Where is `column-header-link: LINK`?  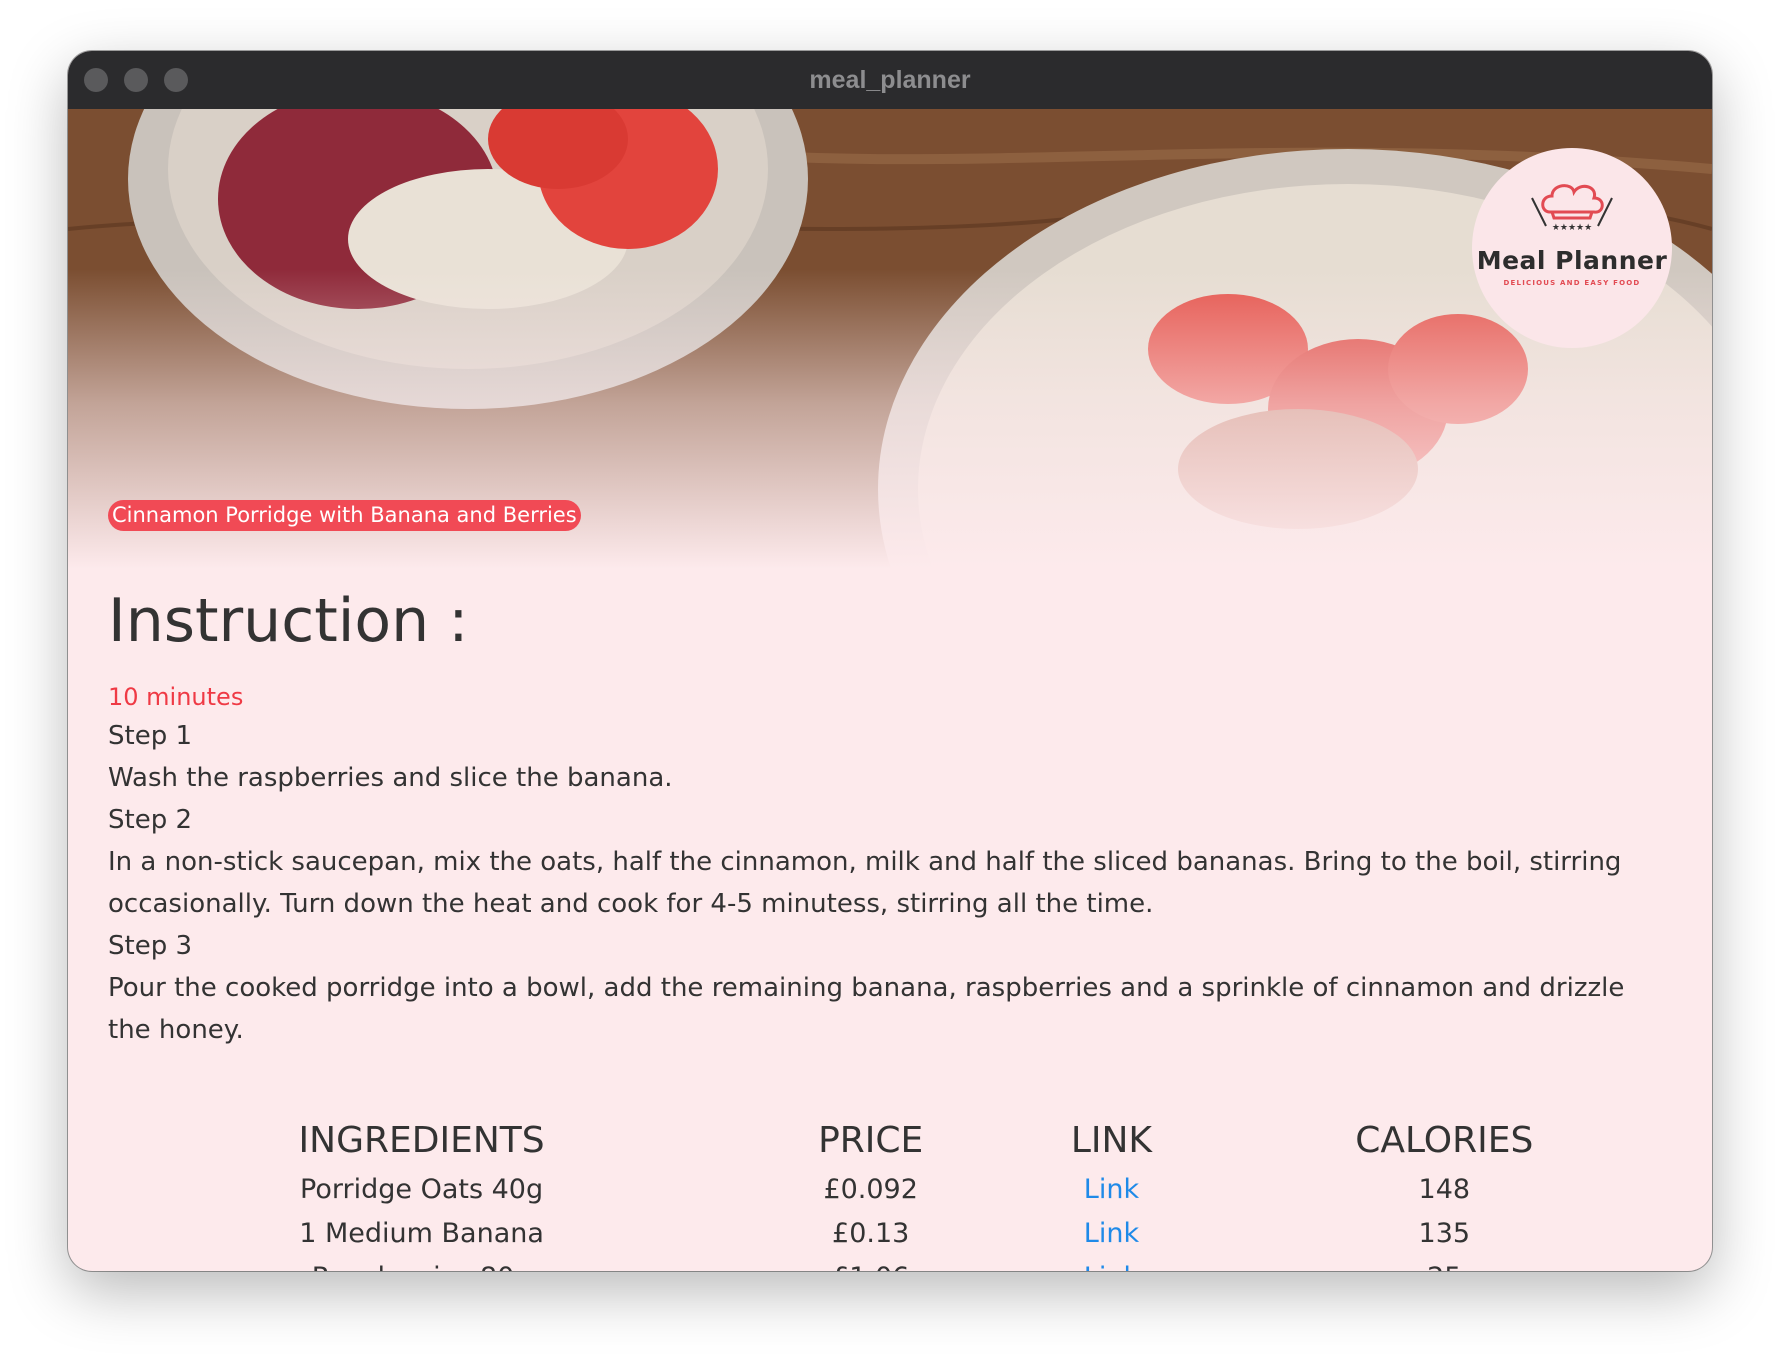
column-header-link: LINK is located at coordinates (1111, 1140).